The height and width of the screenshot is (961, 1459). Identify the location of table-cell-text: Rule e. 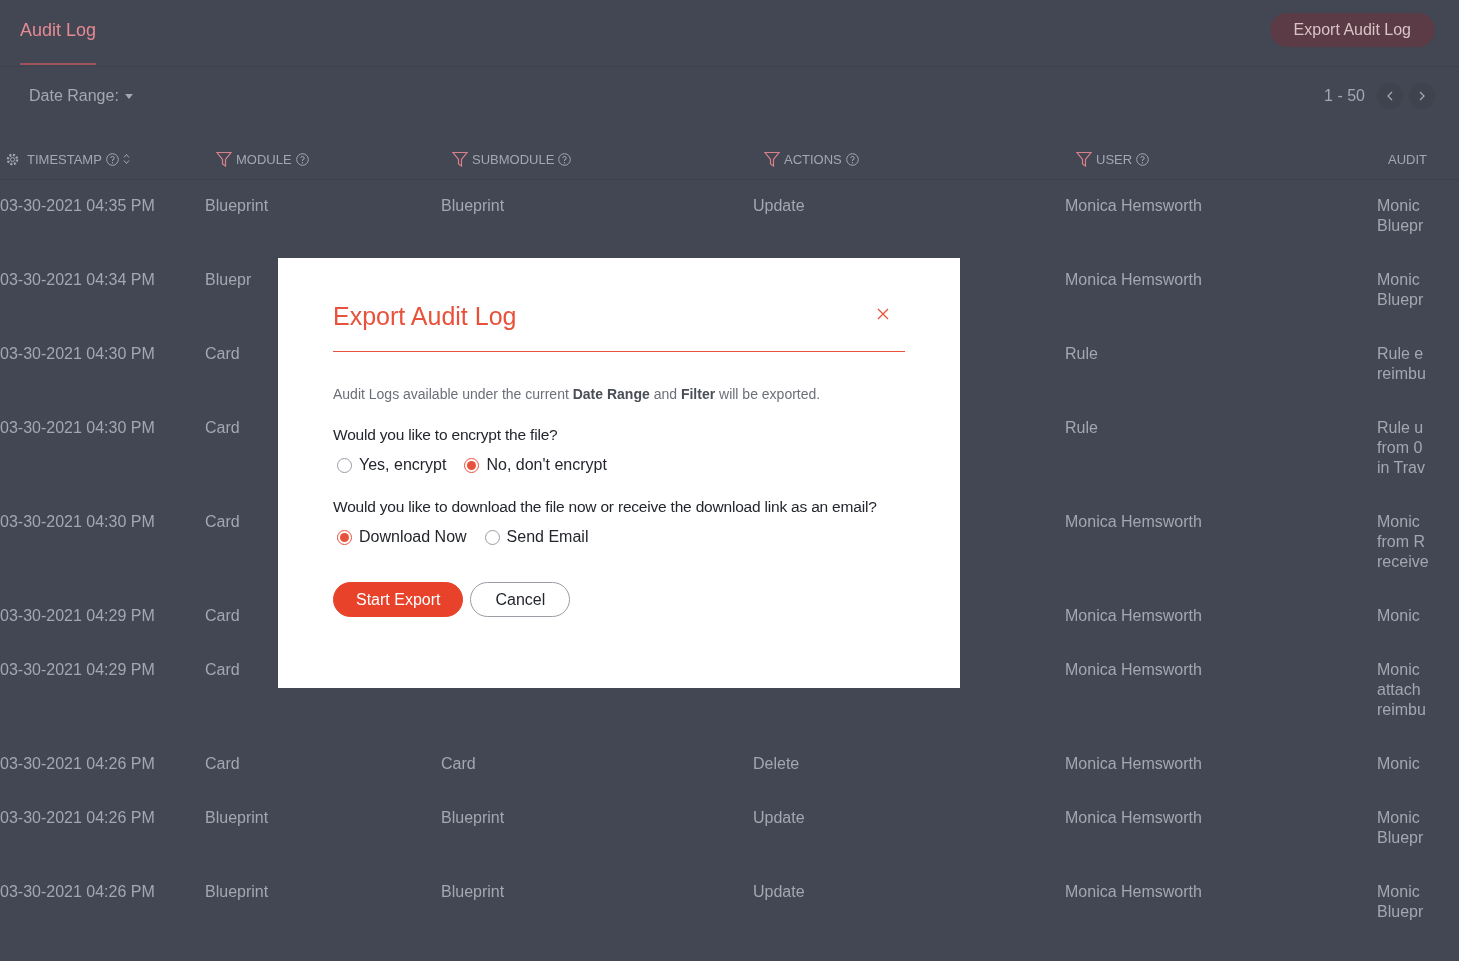
(1401, 354).